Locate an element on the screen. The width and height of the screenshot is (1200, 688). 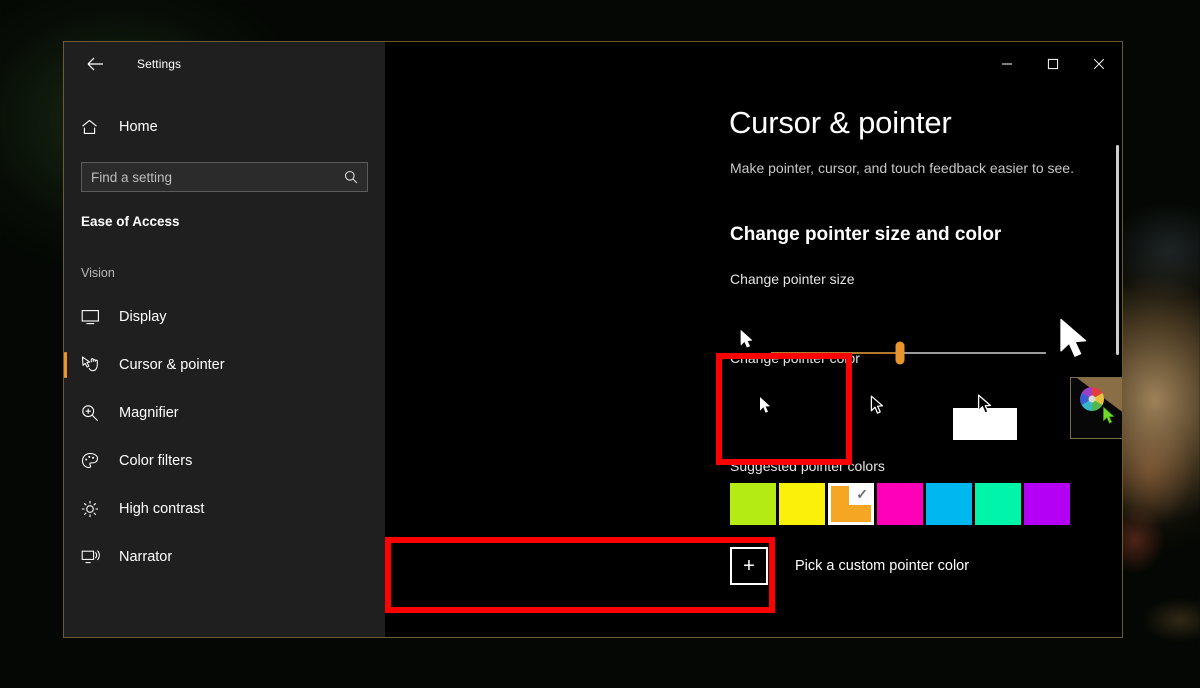
app-title: Settings is located at coordinates (159, 64).